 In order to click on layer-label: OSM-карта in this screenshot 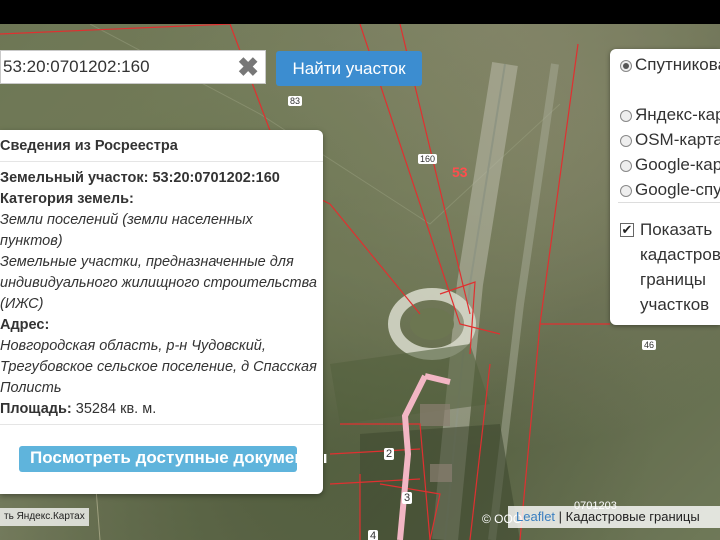, I will do `click(677, 139)`.